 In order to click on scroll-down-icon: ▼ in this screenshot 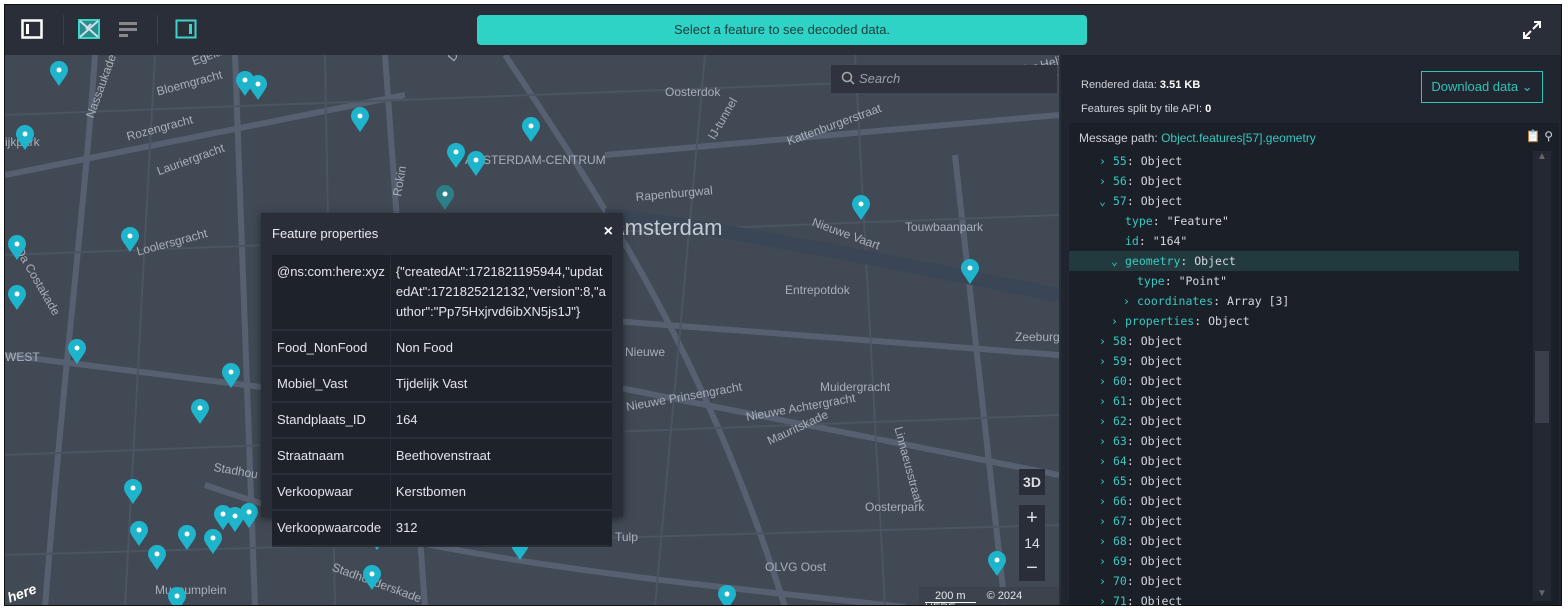, I will do `click(1542, 593)`.